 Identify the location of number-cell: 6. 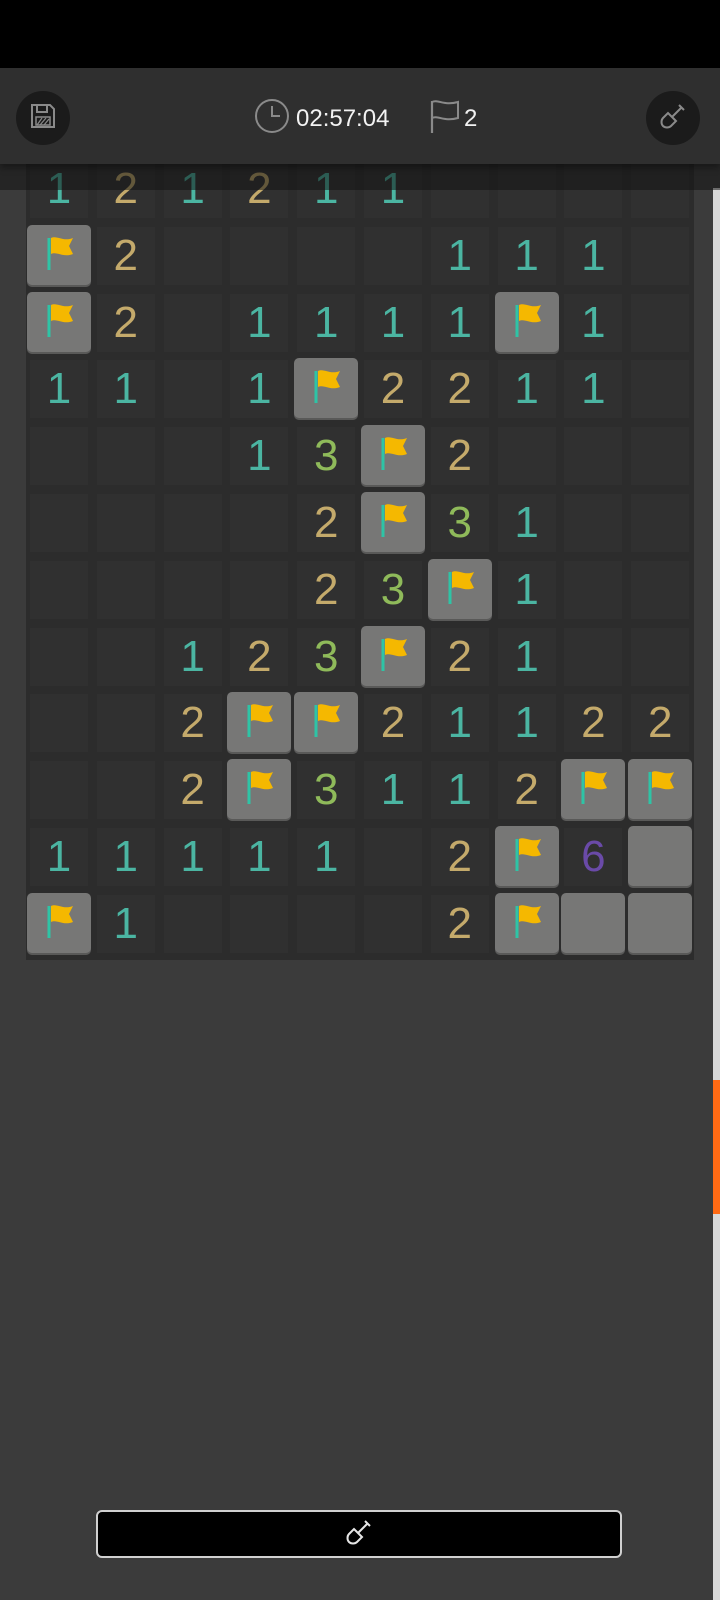
(593, 857).